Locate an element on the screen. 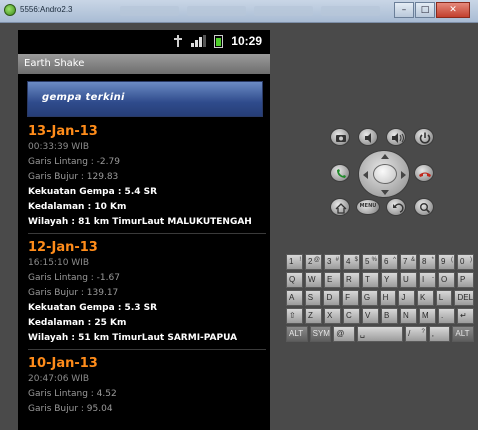  key-label: U is located at coordinates (406, 279).